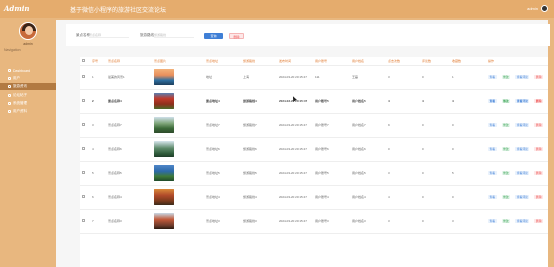  Describe the element at coordinates (129, 61) in the screenshot. I see `col-name: 景点名称` at that location.